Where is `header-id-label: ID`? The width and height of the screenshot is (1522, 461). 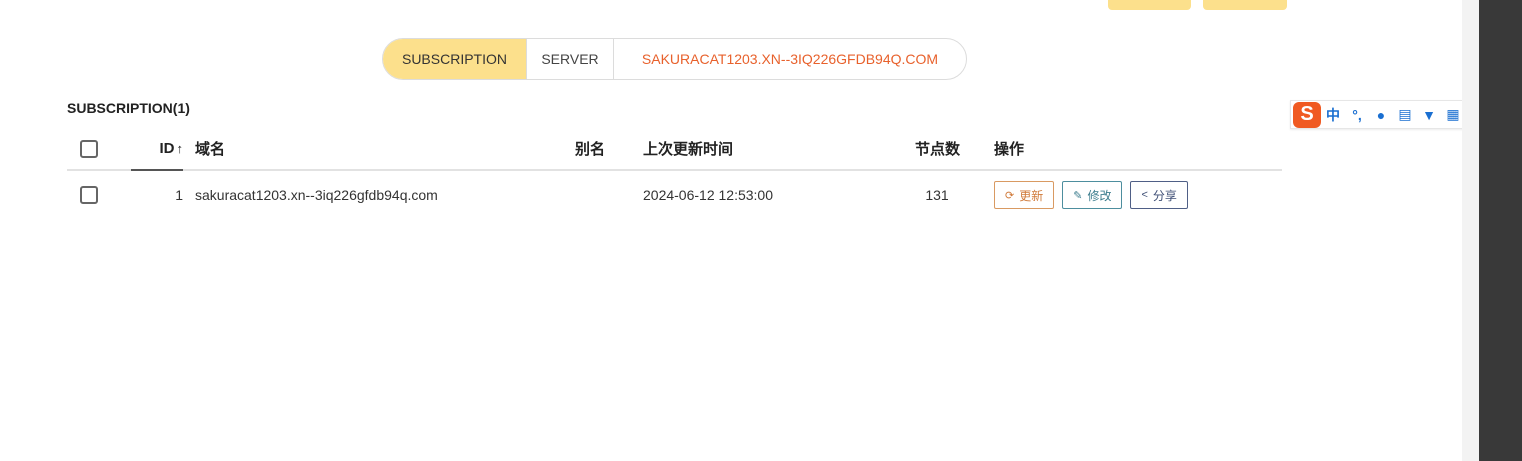 header-id-label: ID is located at coordinates (167, 148).